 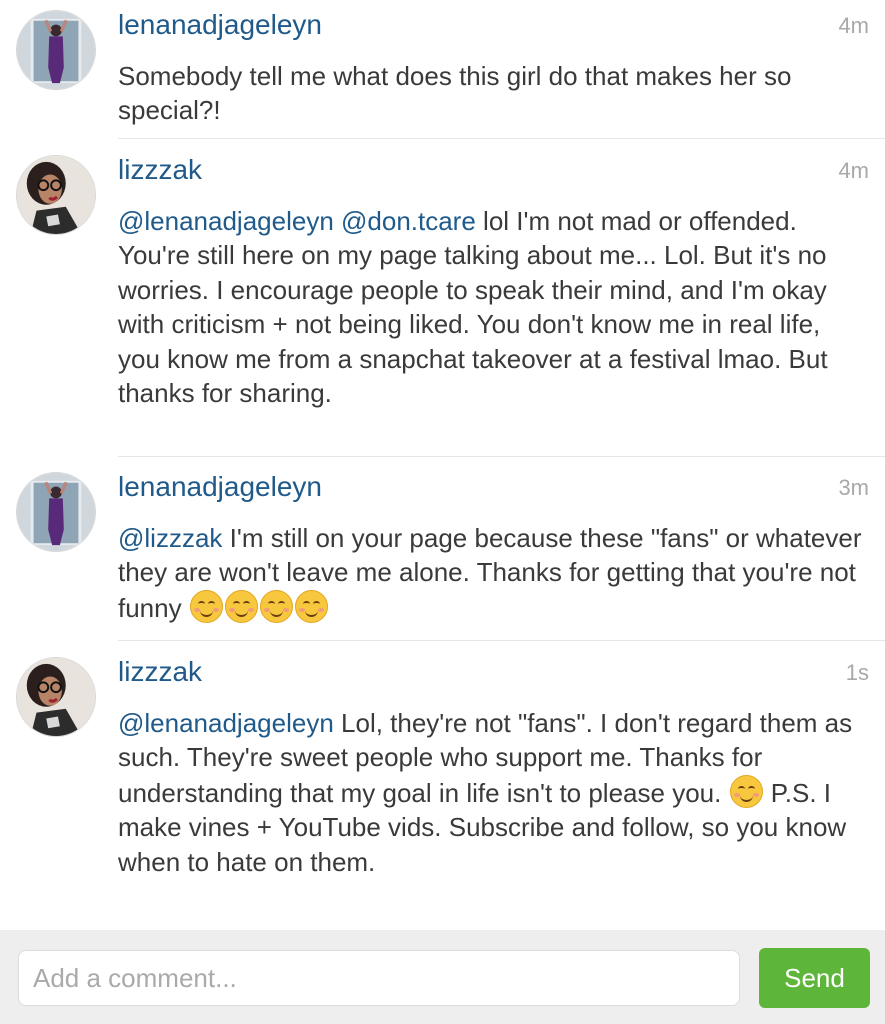 I want to click on comment-mention: @lenanadjageleyn, so click(x=226, y=723).